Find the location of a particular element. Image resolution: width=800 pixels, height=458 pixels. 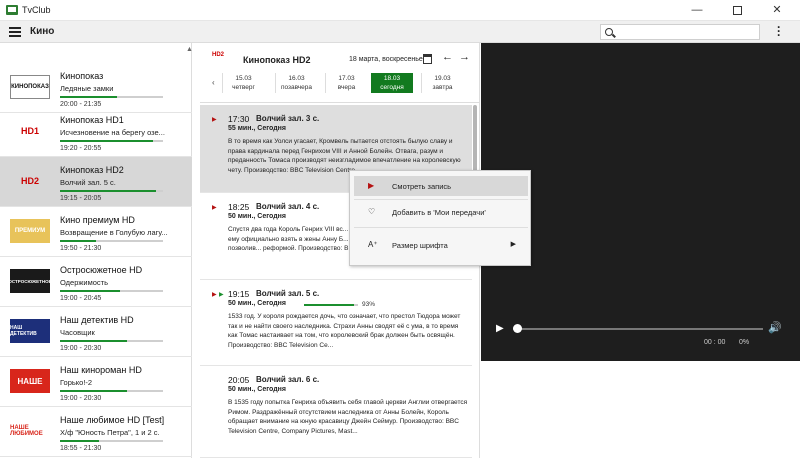

channel-time: 19:50 - 21:30 is located at coordinates (81, 248).